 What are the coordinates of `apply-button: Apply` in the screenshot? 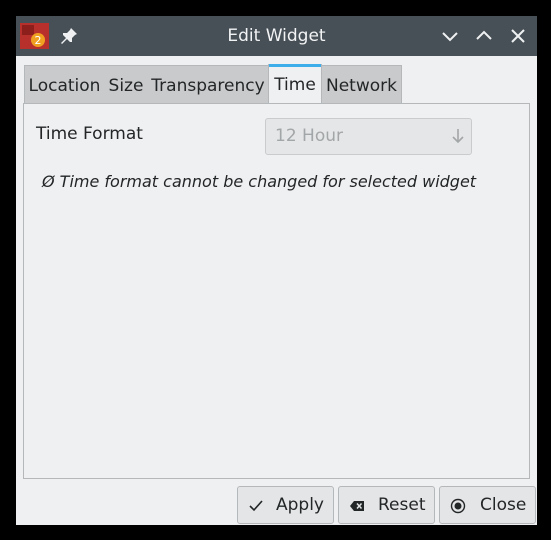 It's located at (285, 505).